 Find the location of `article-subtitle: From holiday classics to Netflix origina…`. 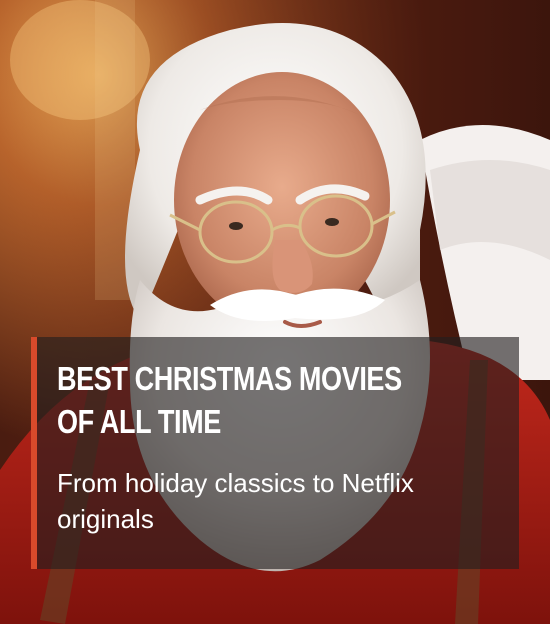

article-subtitle: From holiday classics to Netflix origina… is located at coordinates (235, 501).